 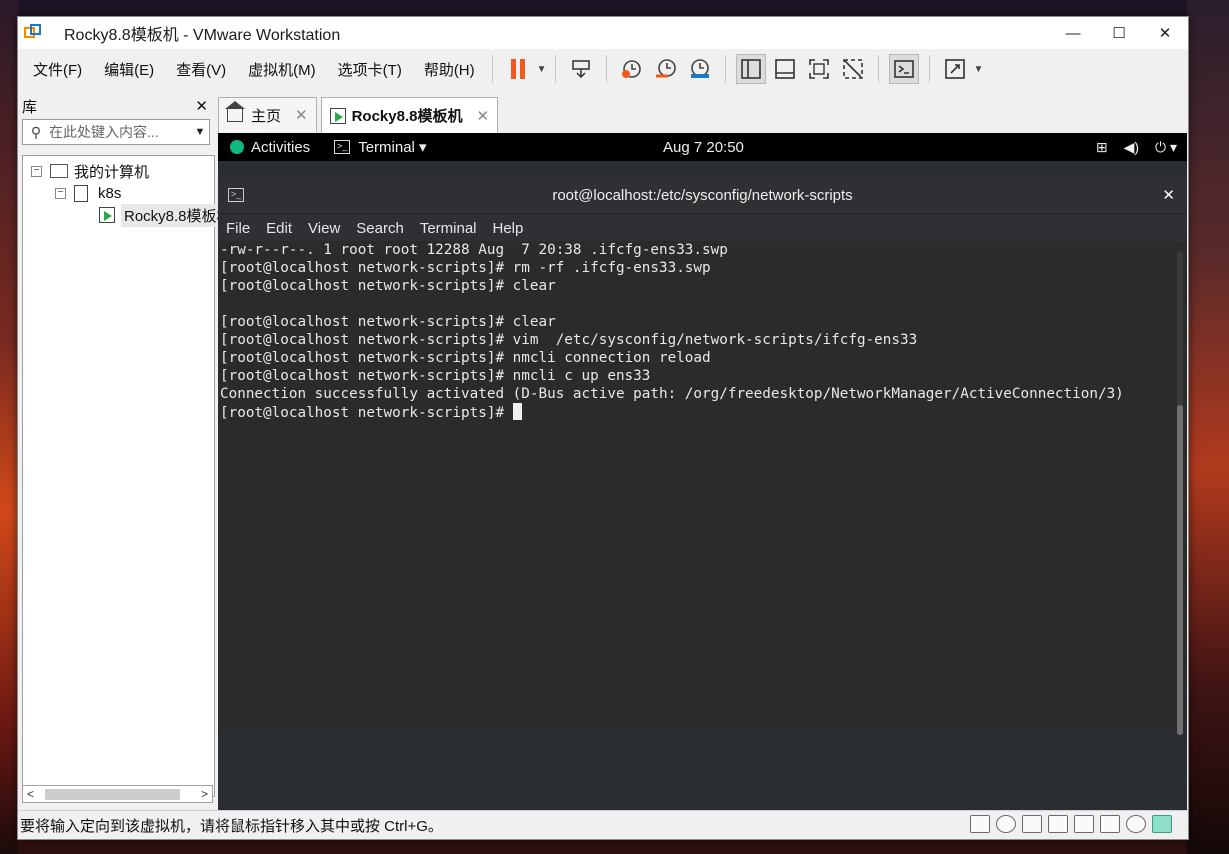 I want to click on take-snapshot-button, so click(x=632, y=69).